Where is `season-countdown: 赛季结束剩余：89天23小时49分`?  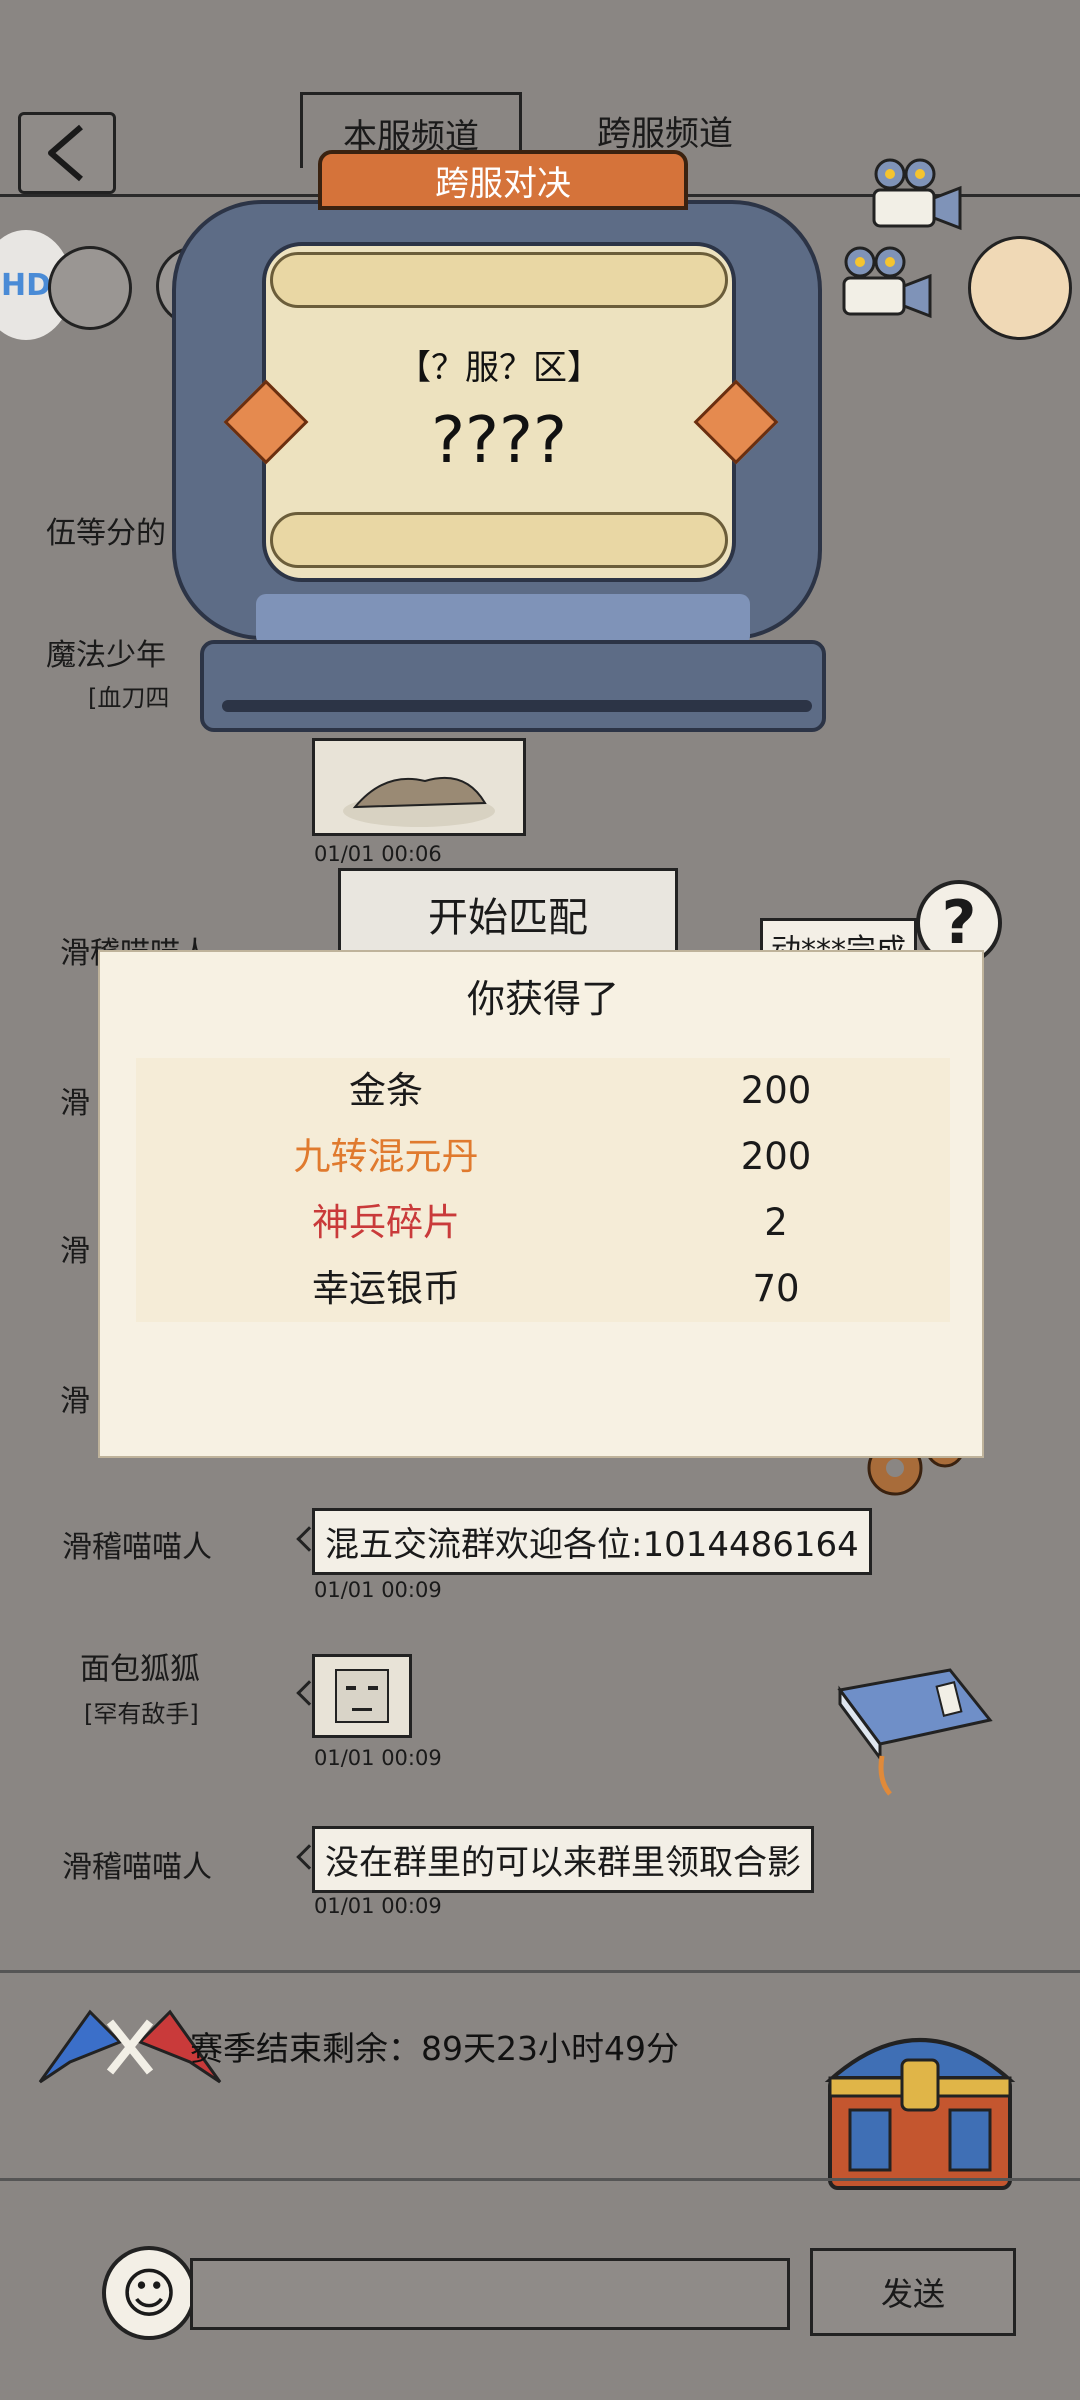 season-countdown: 赛季结束剩余：89天23小时49分 is located at coordinates (434, 2048).